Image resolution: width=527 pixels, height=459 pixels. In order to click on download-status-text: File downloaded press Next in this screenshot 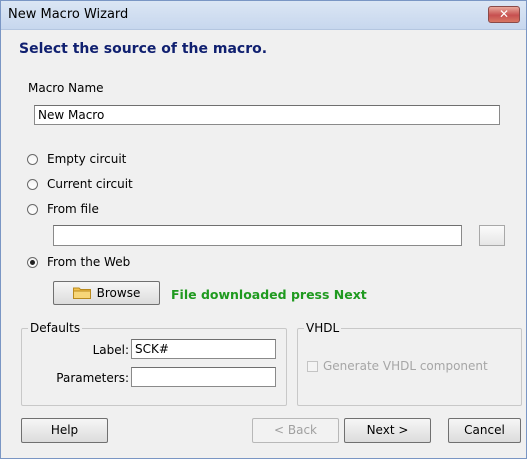, I will do `click(269, 294)`.